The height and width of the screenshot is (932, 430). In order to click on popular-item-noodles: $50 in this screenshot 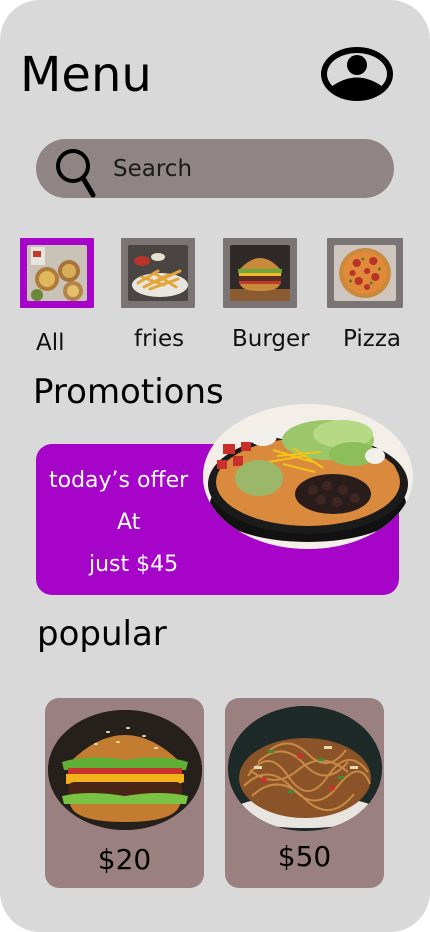, I will do `click(304, 793)`.